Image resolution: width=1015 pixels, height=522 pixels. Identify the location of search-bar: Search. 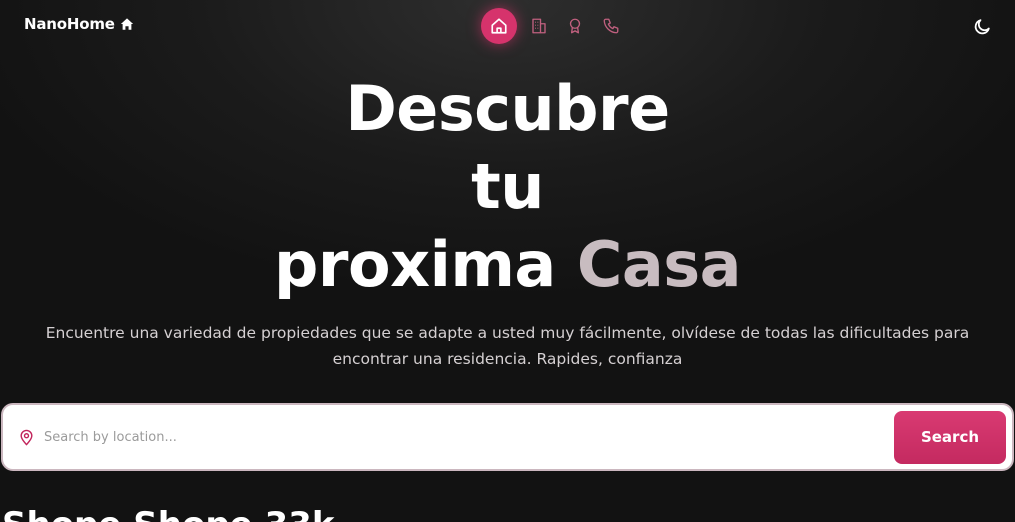
(507, 437).